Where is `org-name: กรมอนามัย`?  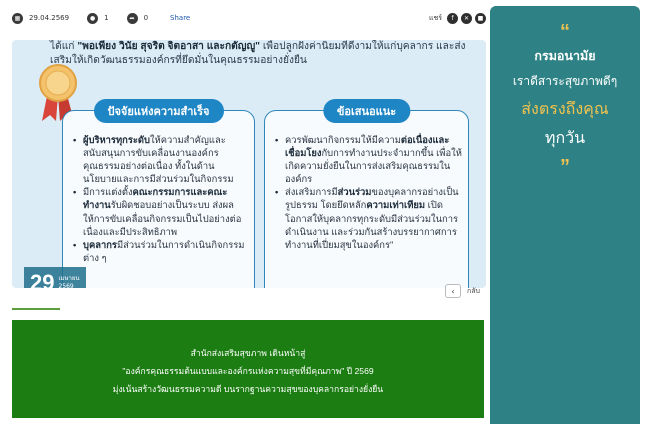 org-name: กรมอนามัย is located at coordinates (565, 56).